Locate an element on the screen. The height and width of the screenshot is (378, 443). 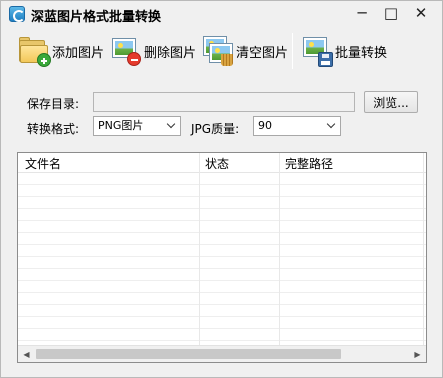
clear-images-button: 清空图片 is located at coordinates (244, 51).